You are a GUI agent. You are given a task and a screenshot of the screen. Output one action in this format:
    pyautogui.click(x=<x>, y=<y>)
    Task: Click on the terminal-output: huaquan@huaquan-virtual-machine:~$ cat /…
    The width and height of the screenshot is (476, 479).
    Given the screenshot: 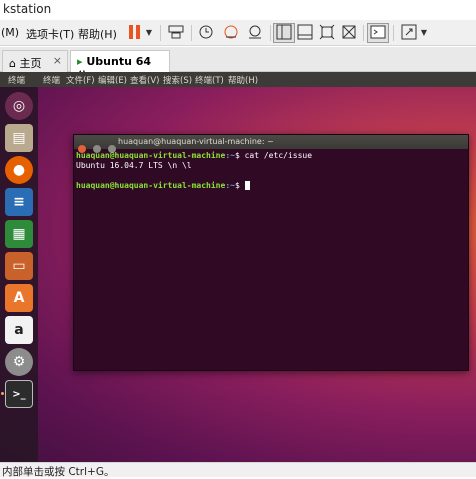 What is the action you would take?
    pyautogui.click(x=194, y=171)
    